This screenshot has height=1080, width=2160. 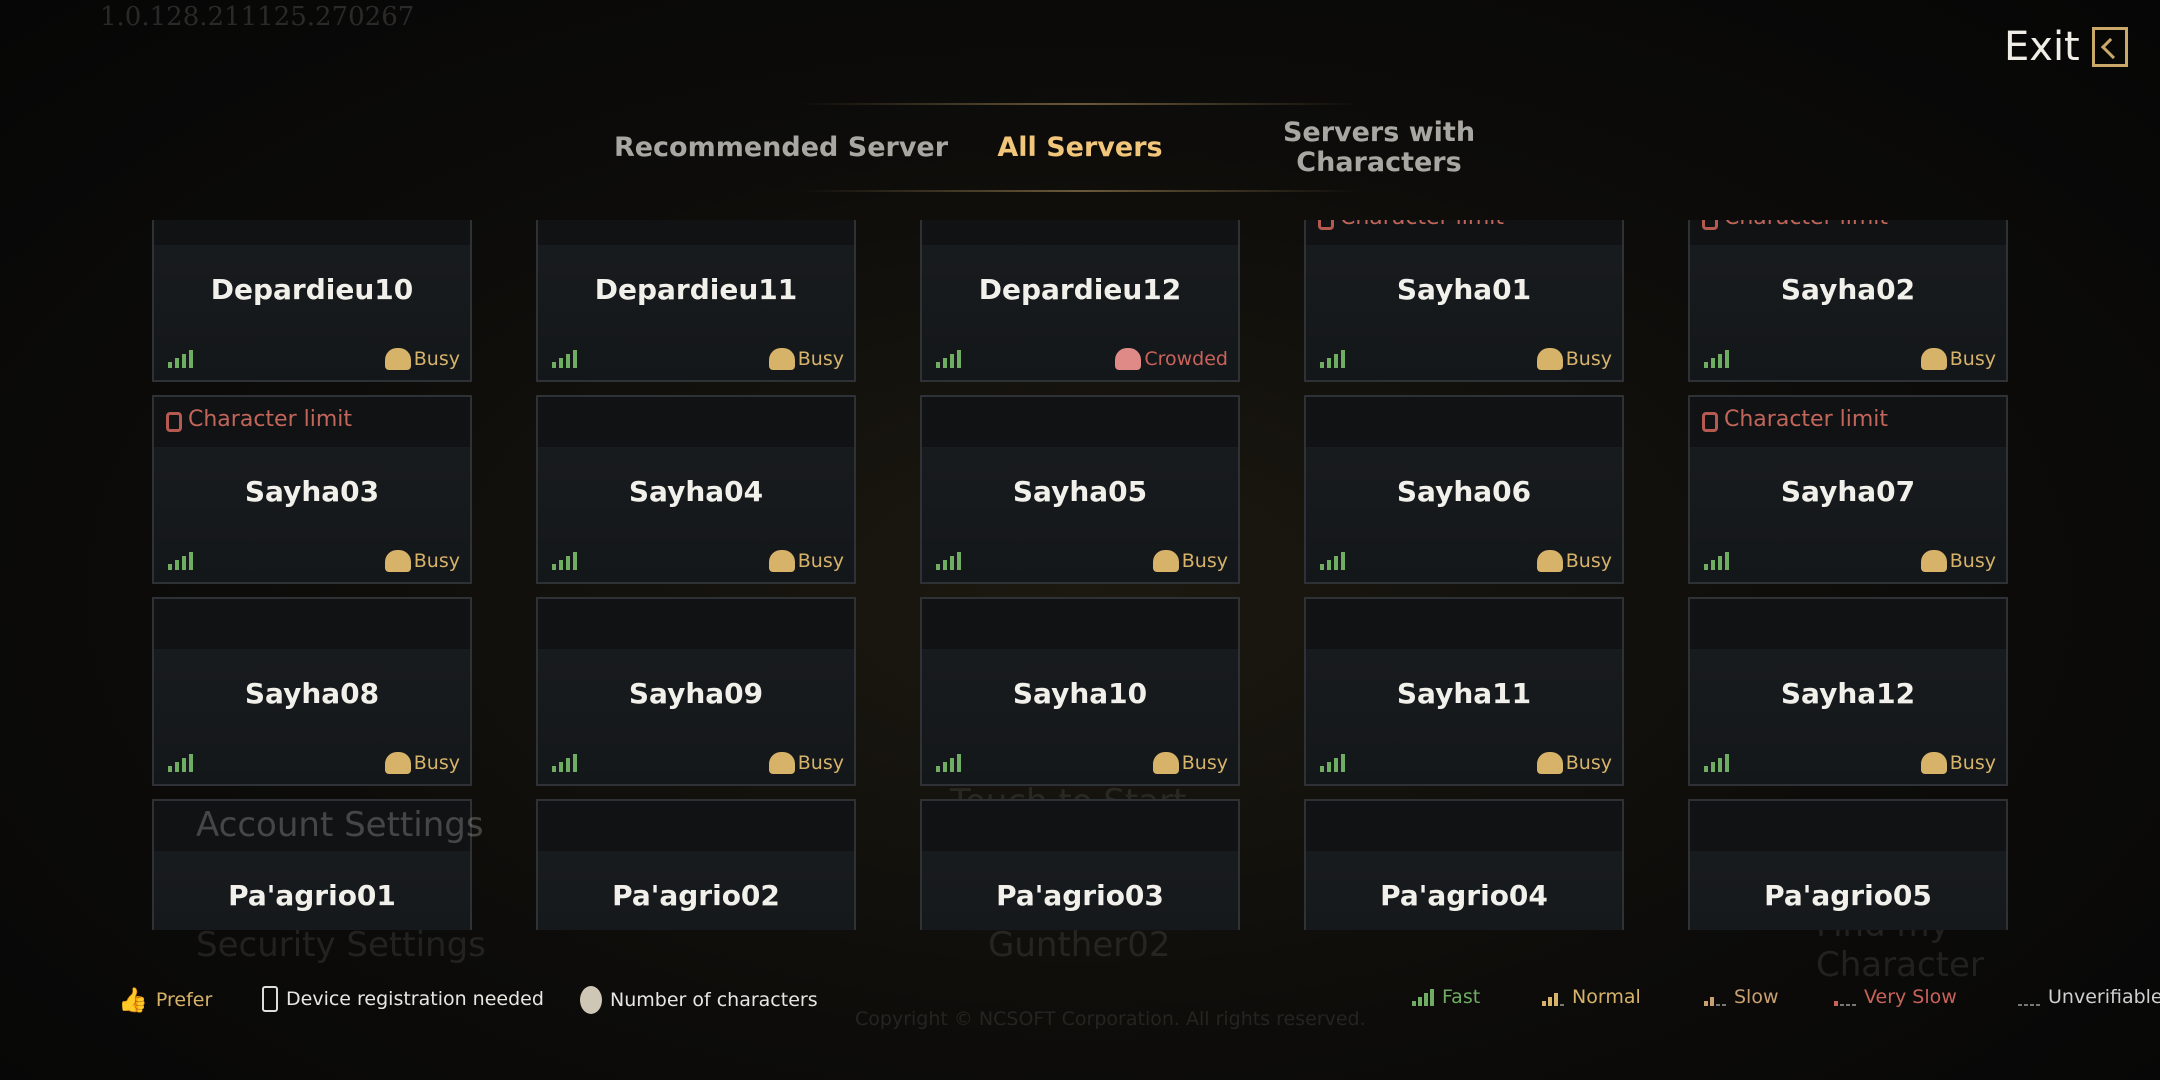 I want to click on server-name: Sayha12, so click(x=1848, y=693).